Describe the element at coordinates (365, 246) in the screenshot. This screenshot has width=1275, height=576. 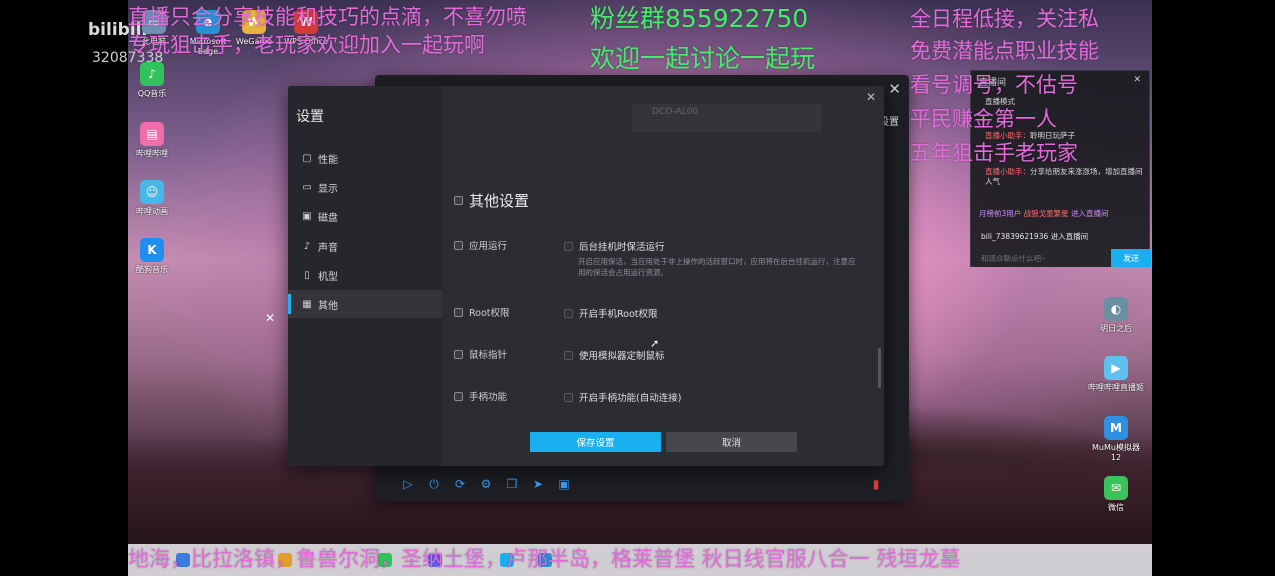
I see `nav-sound: ♪ 声音` at that location.